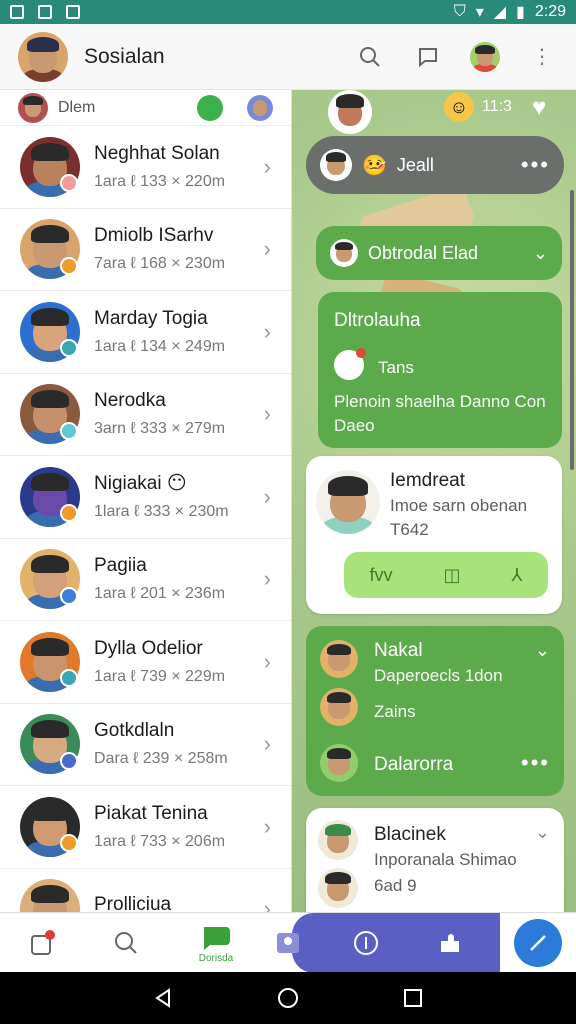  I want to click on contact-row: Neghhat Solan 1ara ℓ 133 × 220m ›, so click(145, 167).